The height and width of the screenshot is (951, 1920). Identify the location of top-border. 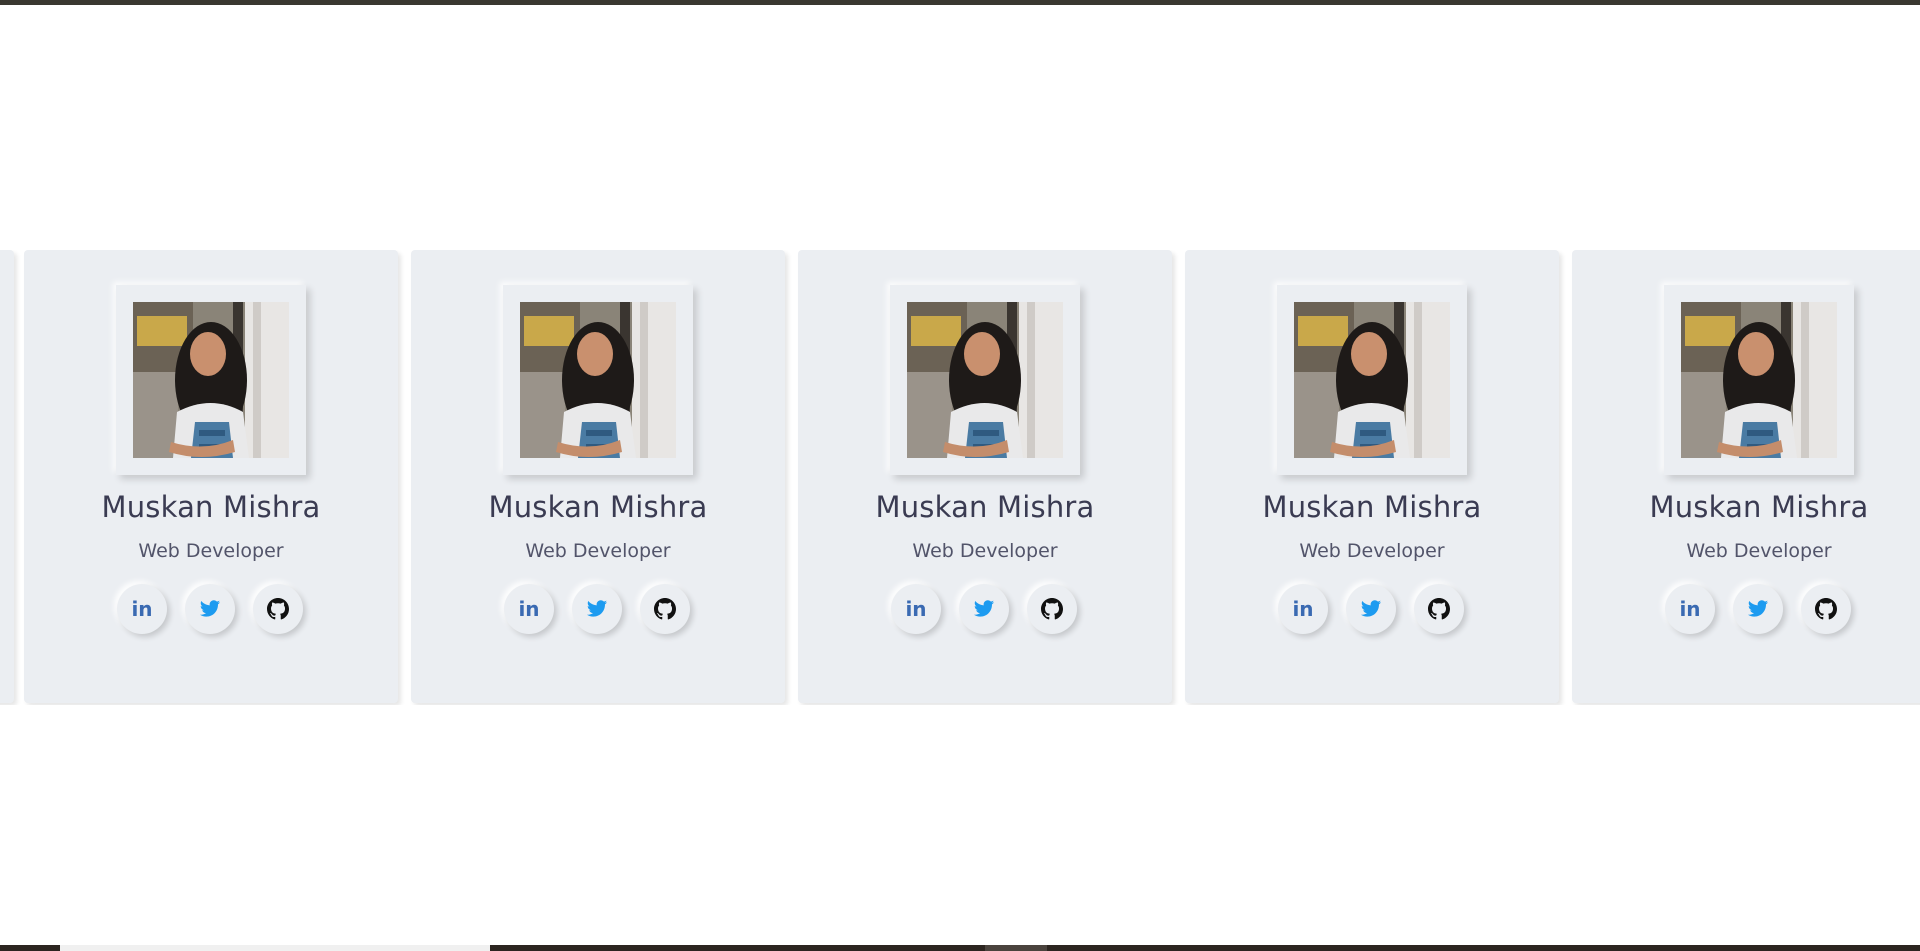
(960, 2).